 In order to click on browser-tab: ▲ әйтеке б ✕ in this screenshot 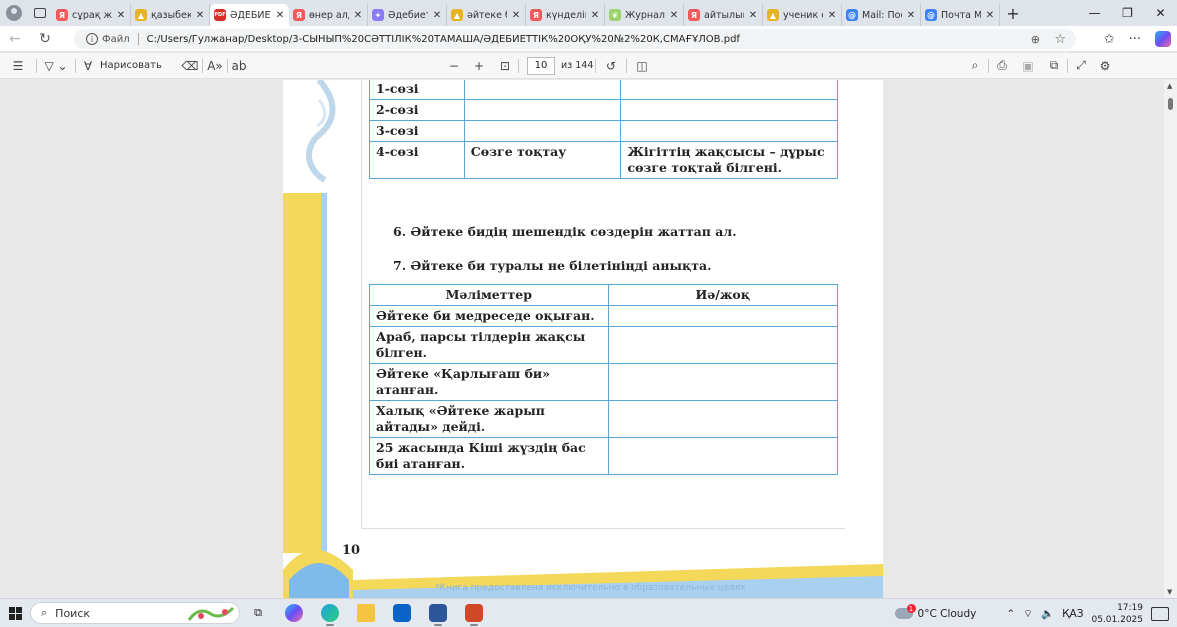, I will do `click(486, 15)`.